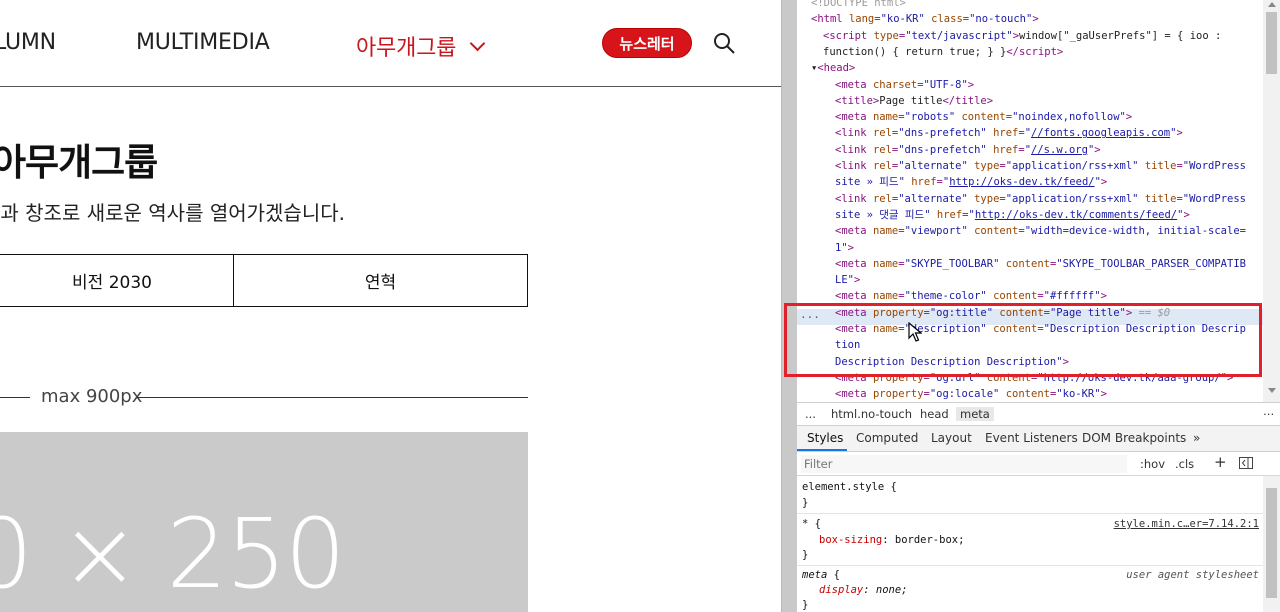  Describe the element at coordinates (847, 280) in the screenshot. I see `dom-node-line: LE">` at that location.